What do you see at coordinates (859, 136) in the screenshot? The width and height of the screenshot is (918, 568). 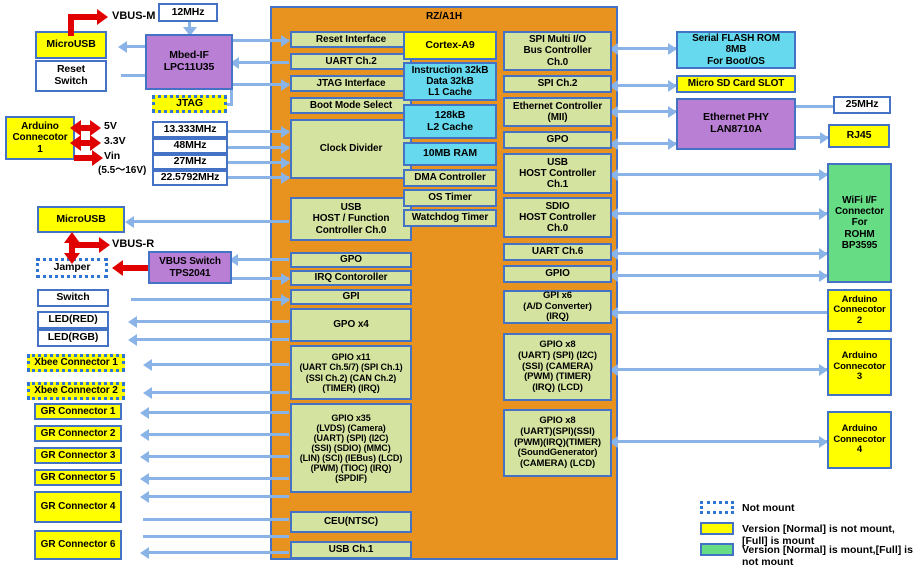 I see `rj45-block: RJ45` at bounding box center [859, 136].